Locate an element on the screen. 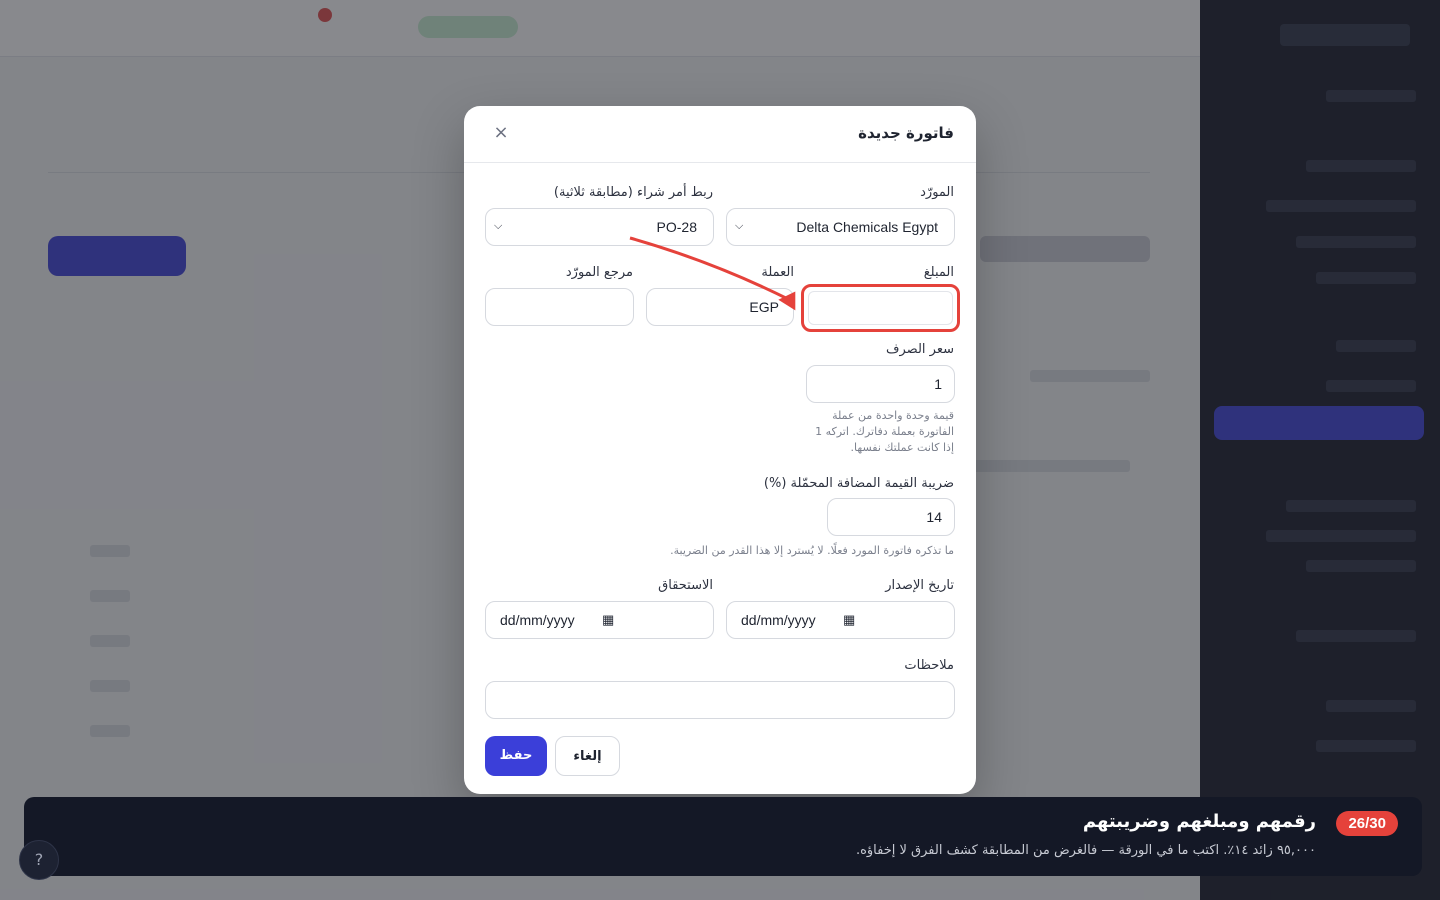  issue-date-input: dd/mm/yyyy ▦ is located at coordinates (840, 620).